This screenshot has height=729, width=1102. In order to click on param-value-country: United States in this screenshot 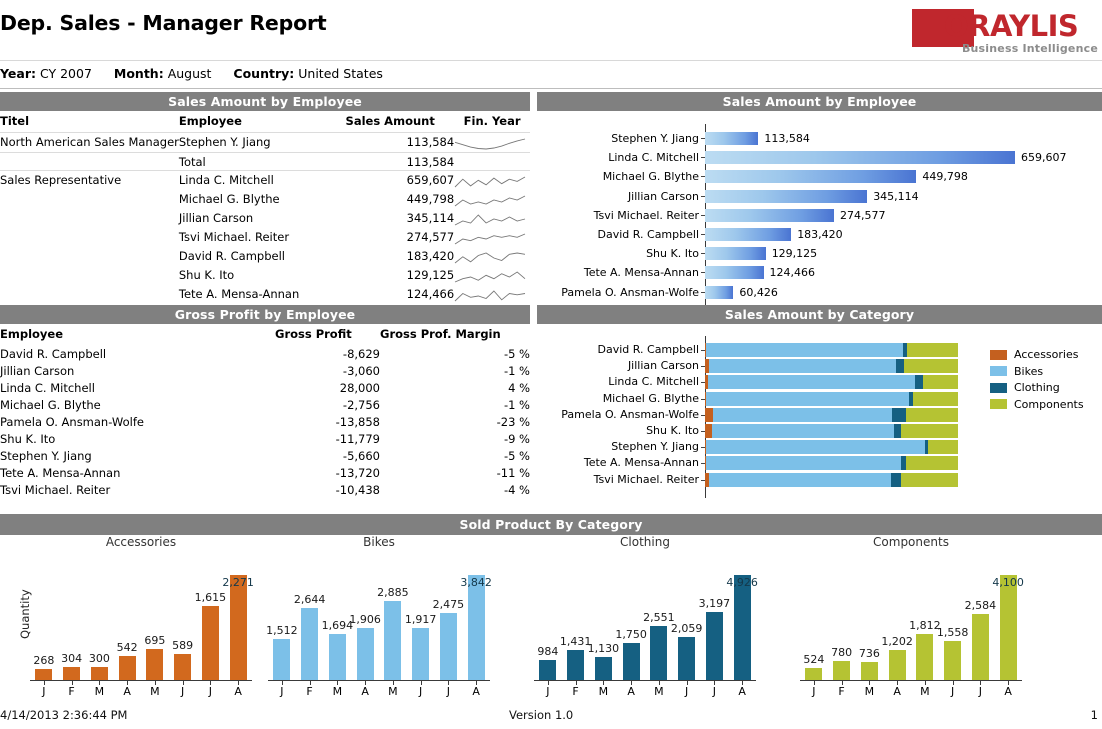, I will do `click(340, 73)`.